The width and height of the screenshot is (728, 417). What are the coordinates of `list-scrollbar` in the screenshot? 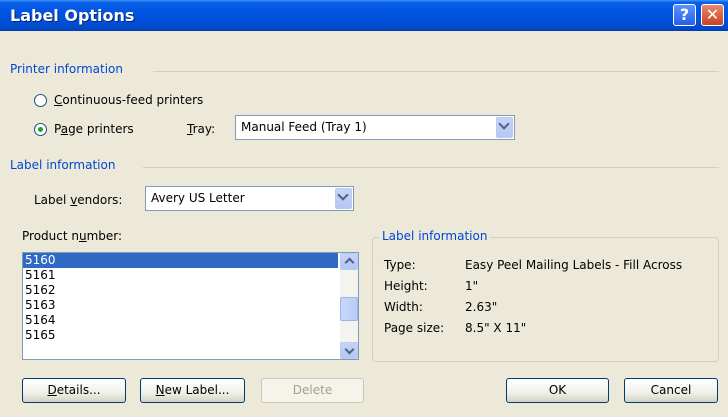 It's located at (349, 306).